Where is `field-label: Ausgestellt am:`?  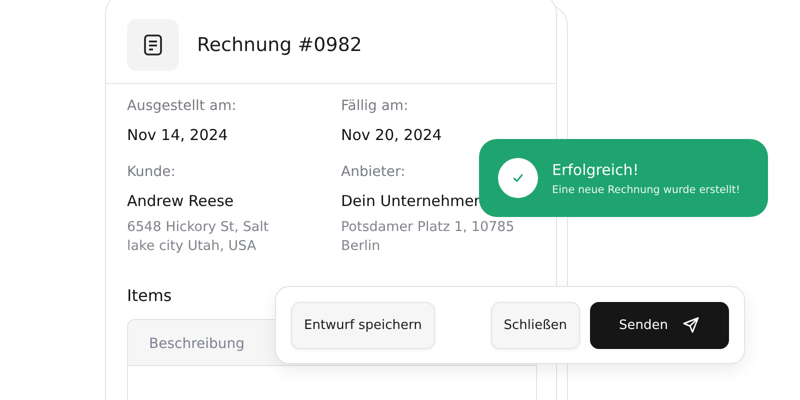
field-label: Ausgestellt am: is located at coordinates (182, 106).